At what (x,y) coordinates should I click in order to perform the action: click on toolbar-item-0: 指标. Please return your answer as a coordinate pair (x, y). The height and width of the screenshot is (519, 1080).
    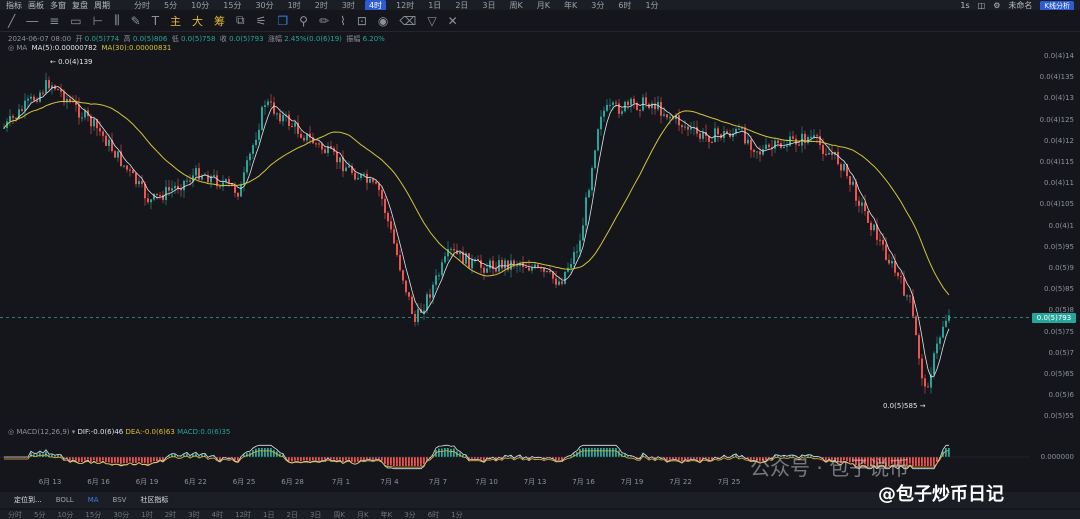
    Looking at the image, I should click on (14, 5).